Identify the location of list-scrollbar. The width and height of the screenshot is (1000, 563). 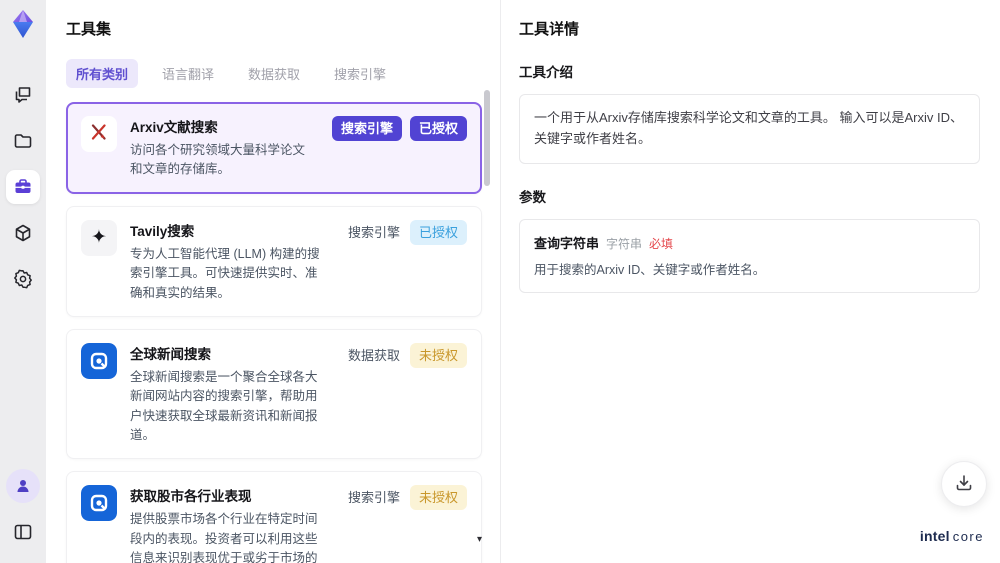
(487, 324).